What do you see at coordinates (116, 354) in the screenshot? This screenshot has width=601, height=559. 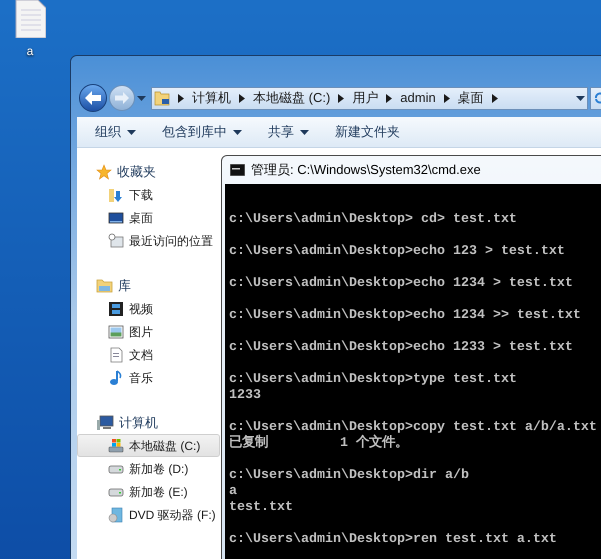 I see `document-icon` at bounding box center [116, 354].